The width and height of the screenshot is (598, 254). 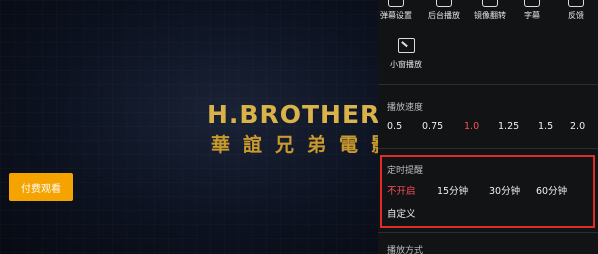 I want to click on feedback-icon, so click(x=576, y=3).